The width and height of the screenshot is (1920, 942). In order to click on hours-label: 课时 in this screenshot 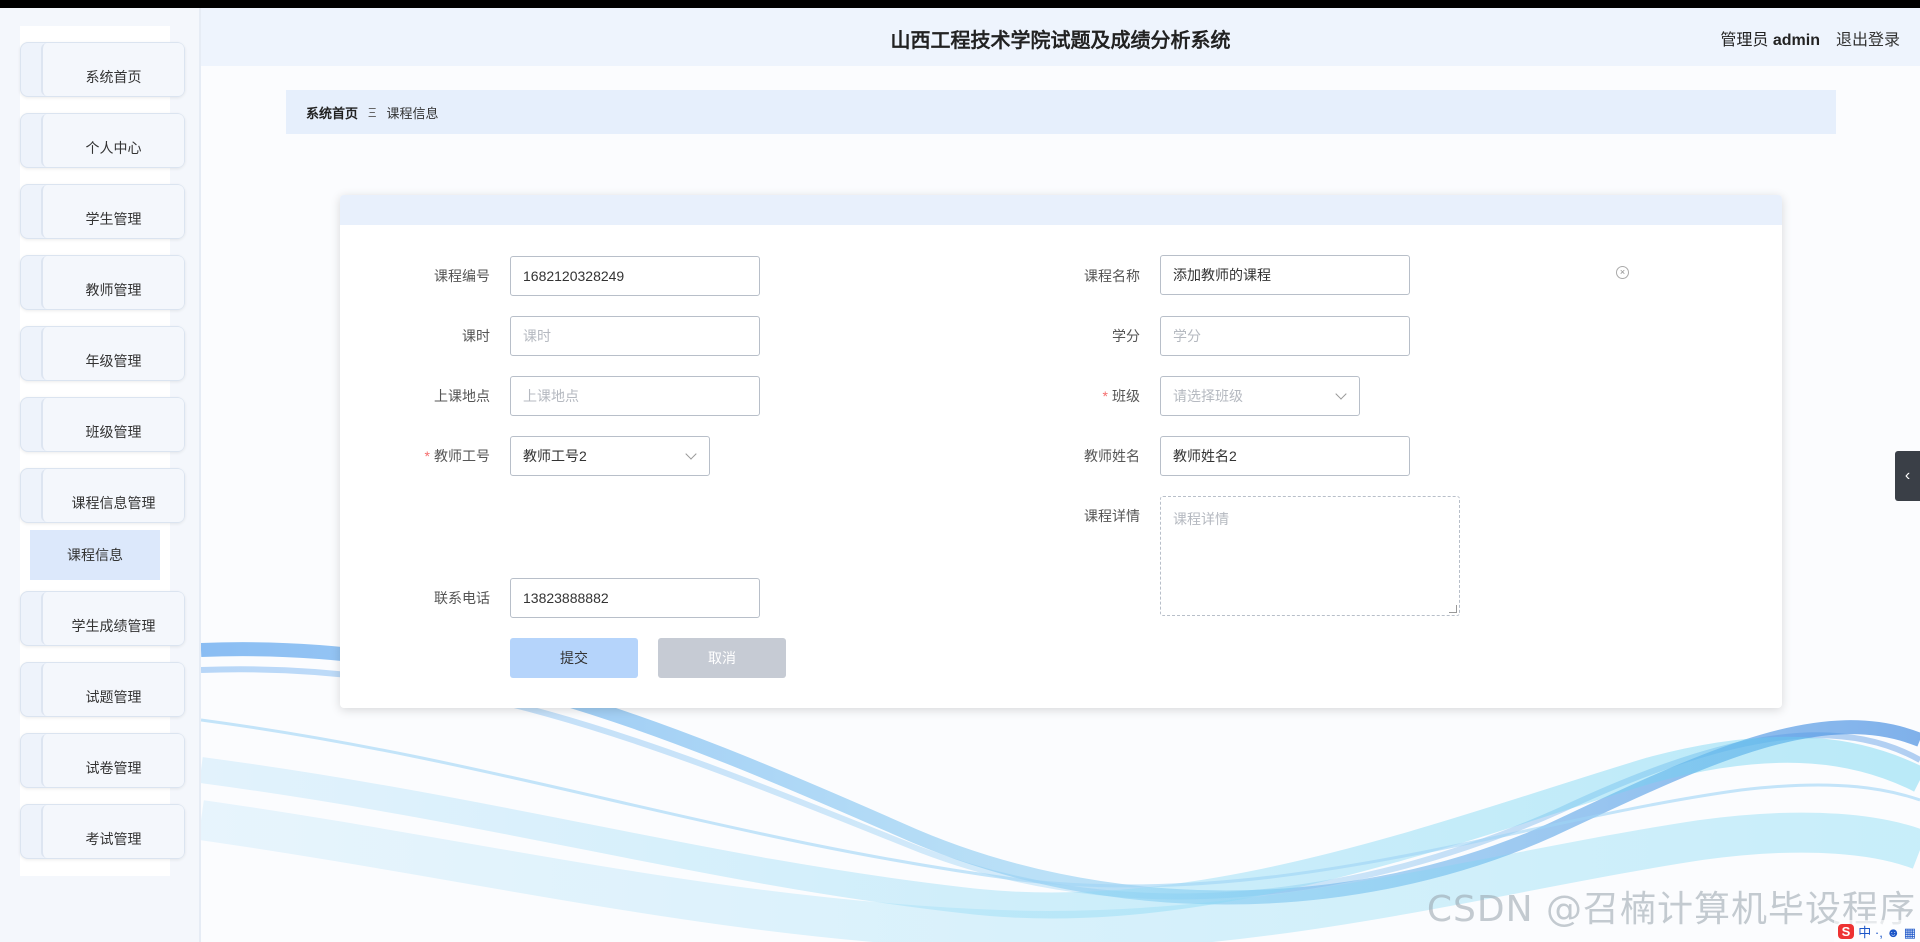, I will do `click(476, 336)`.